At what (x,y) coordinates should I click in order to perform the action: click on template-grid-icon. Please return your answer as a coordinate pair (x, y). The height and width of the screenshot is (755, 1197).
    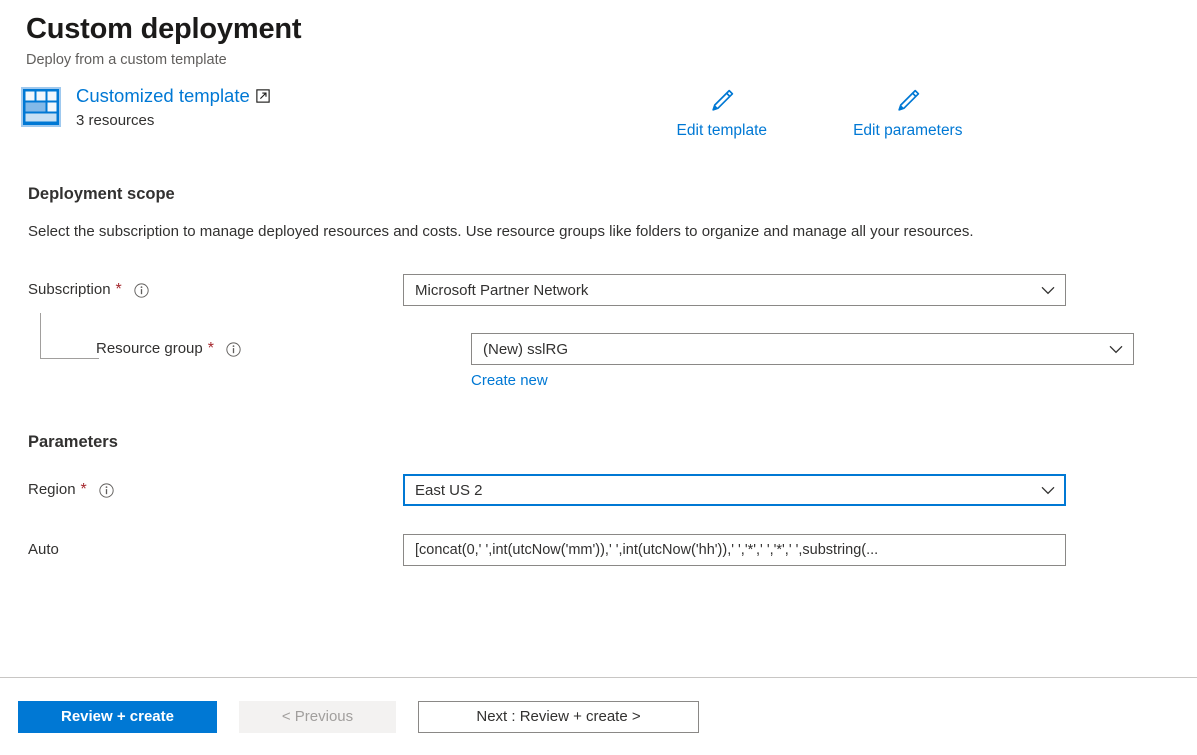
    Looking at the image, I should click on (41, 107).